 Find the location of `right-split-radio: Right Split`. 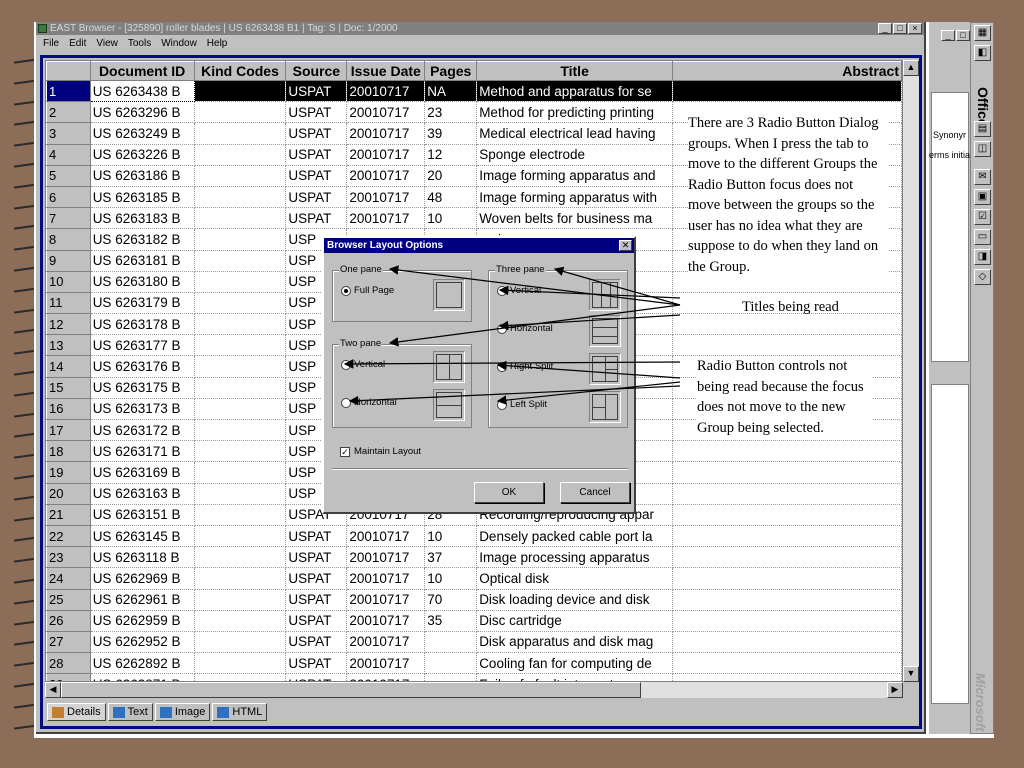

right-split-radio: Right Split is located at coordinates (525, 366).